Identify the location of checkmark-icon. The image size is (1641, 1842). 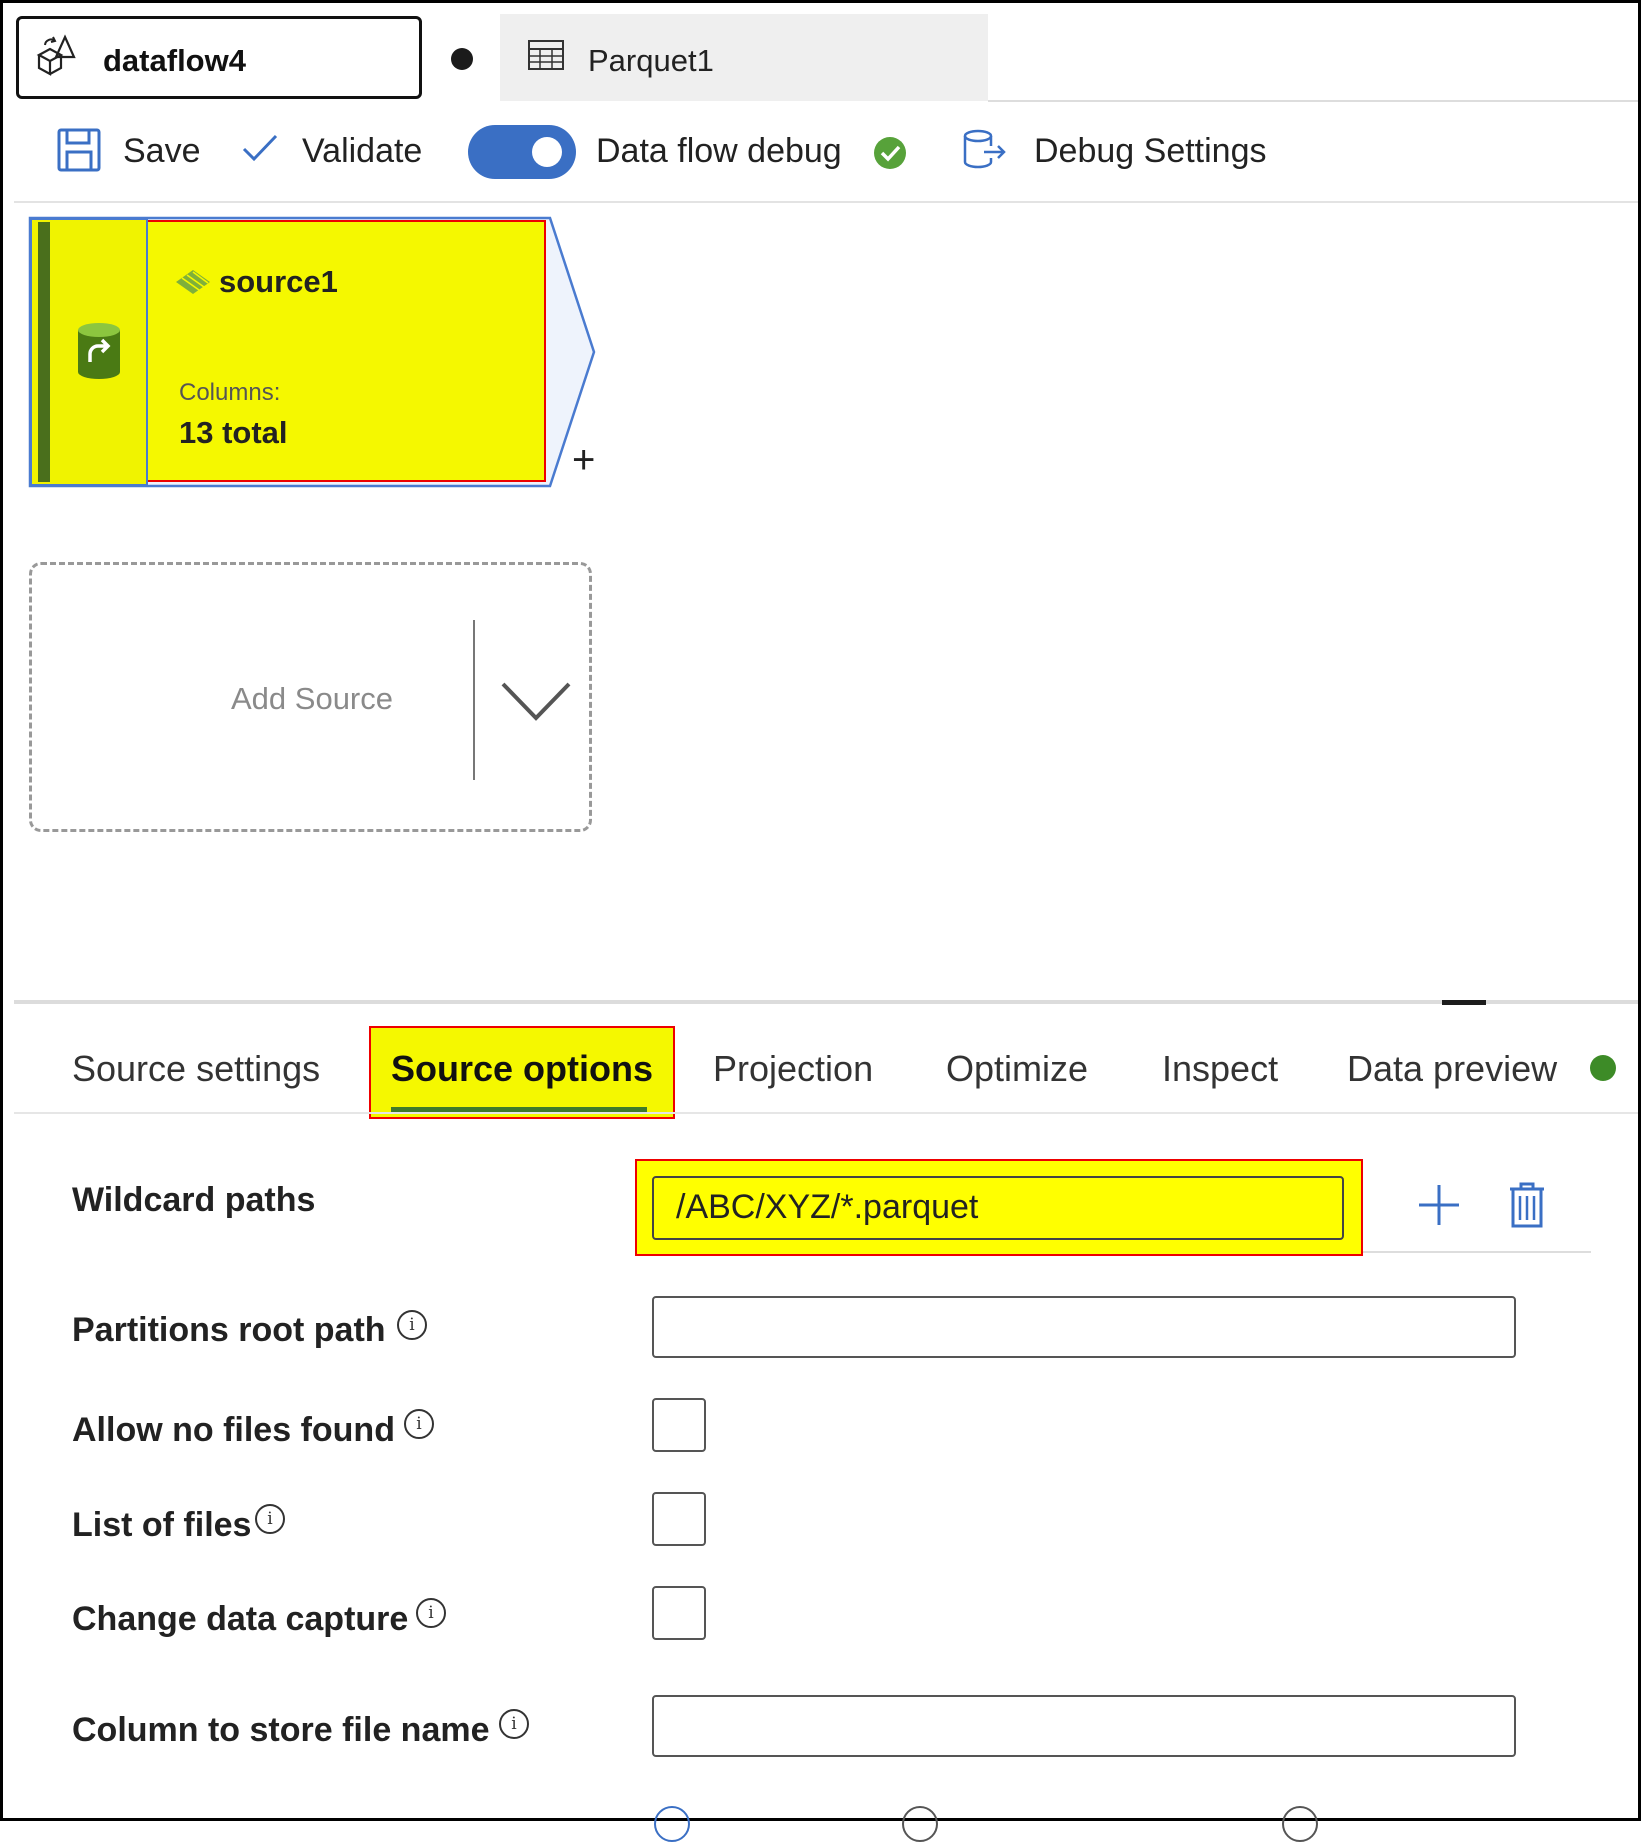
(260, 148).